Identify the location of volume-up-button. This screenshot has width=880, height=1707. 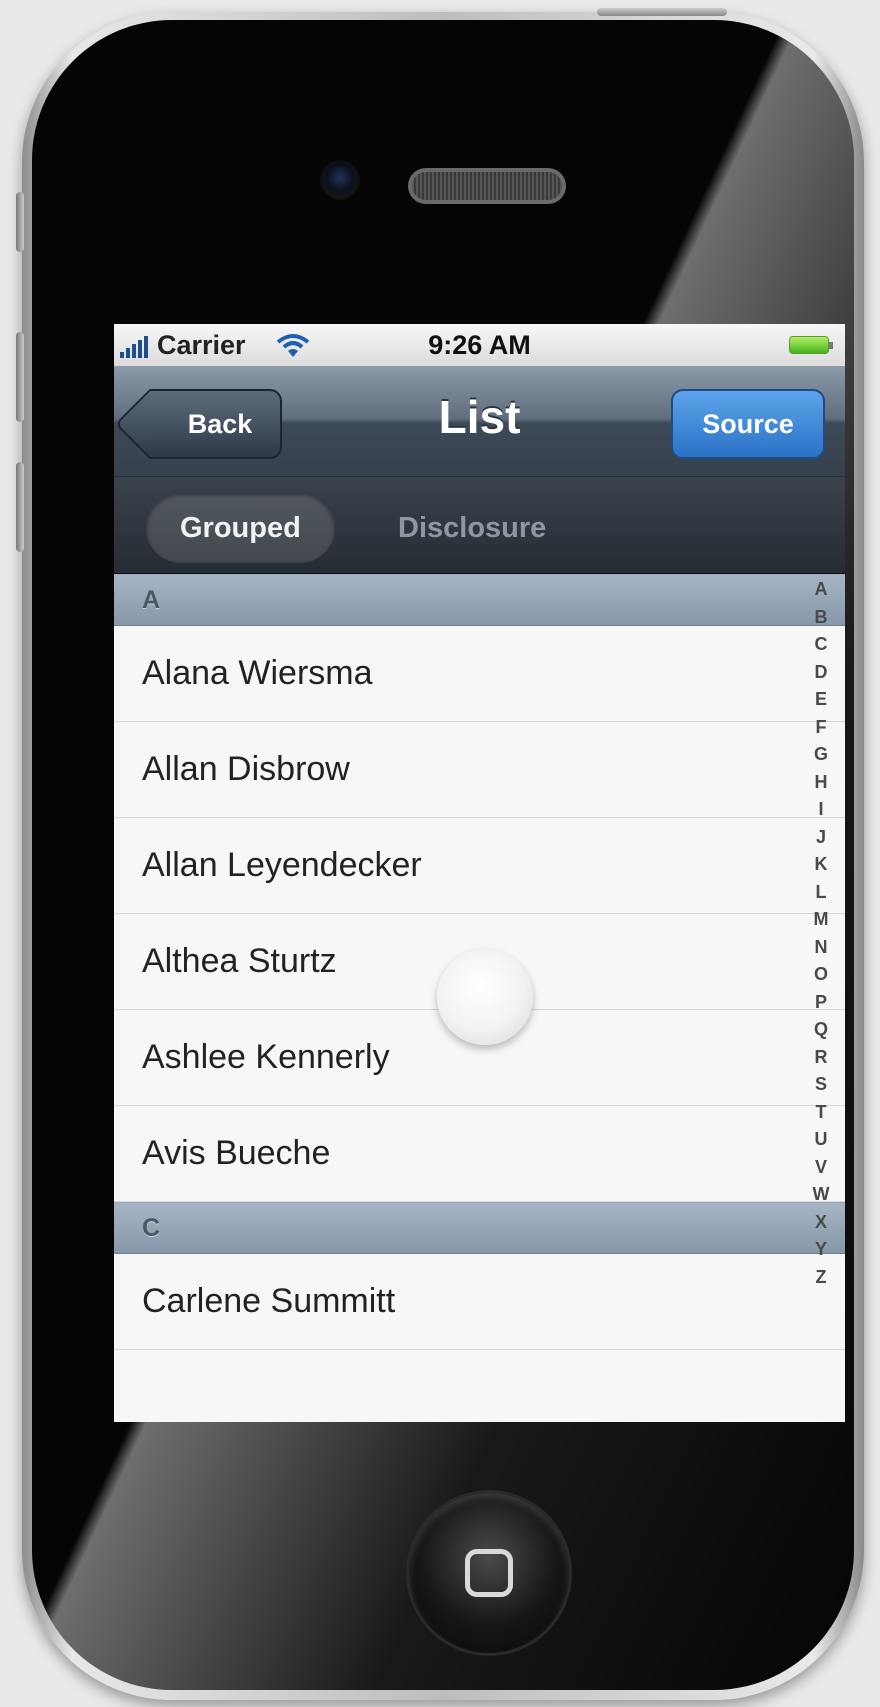
(20, 377).